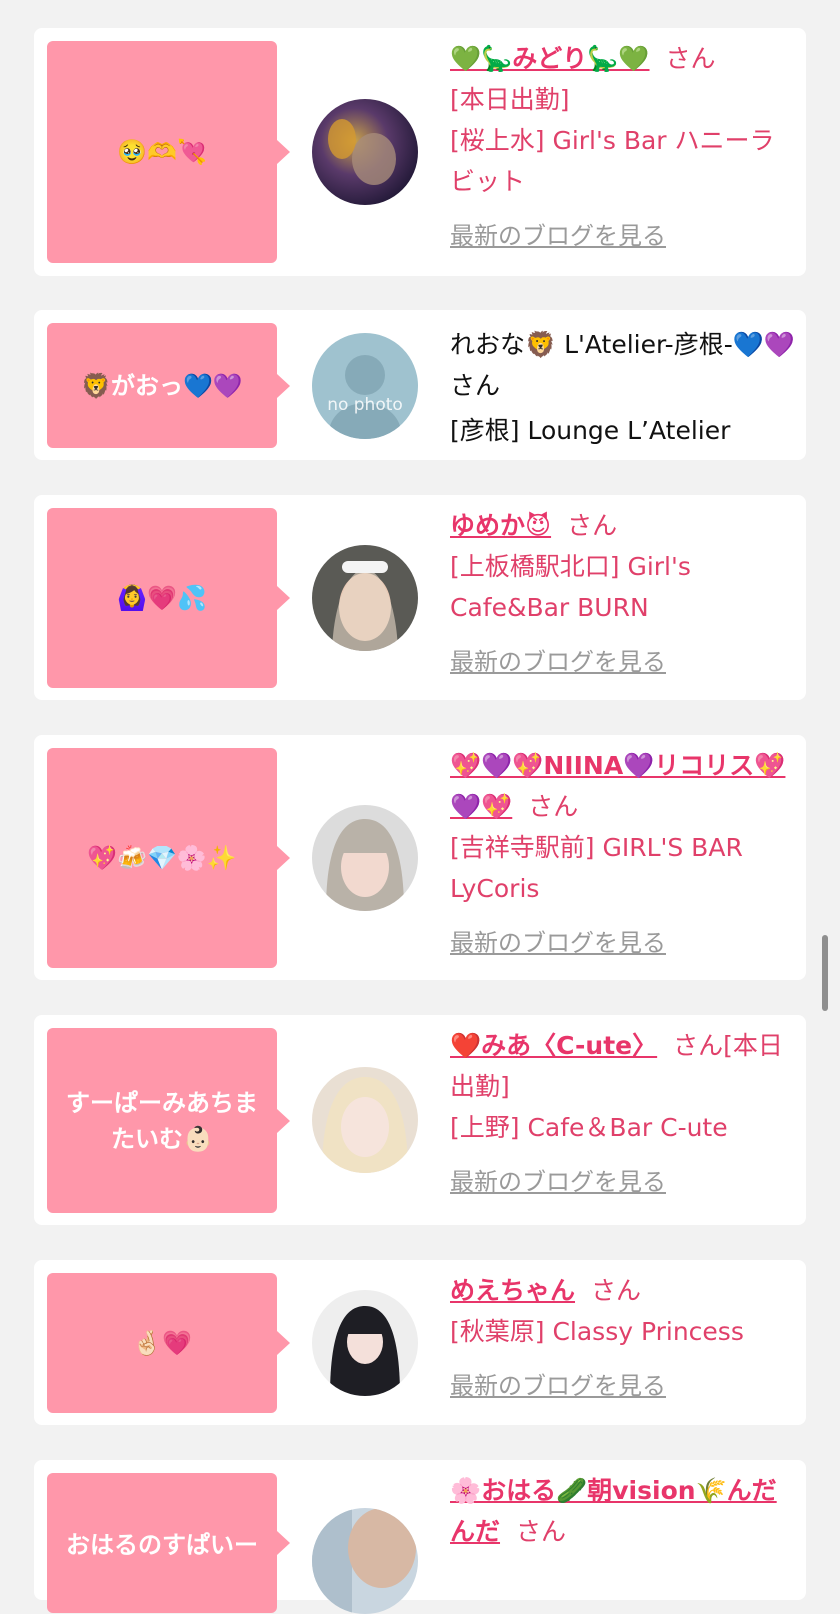 The width and height of the screenshot is (840, 1614). I want to click on avatar: no photo, so click(365, 386).